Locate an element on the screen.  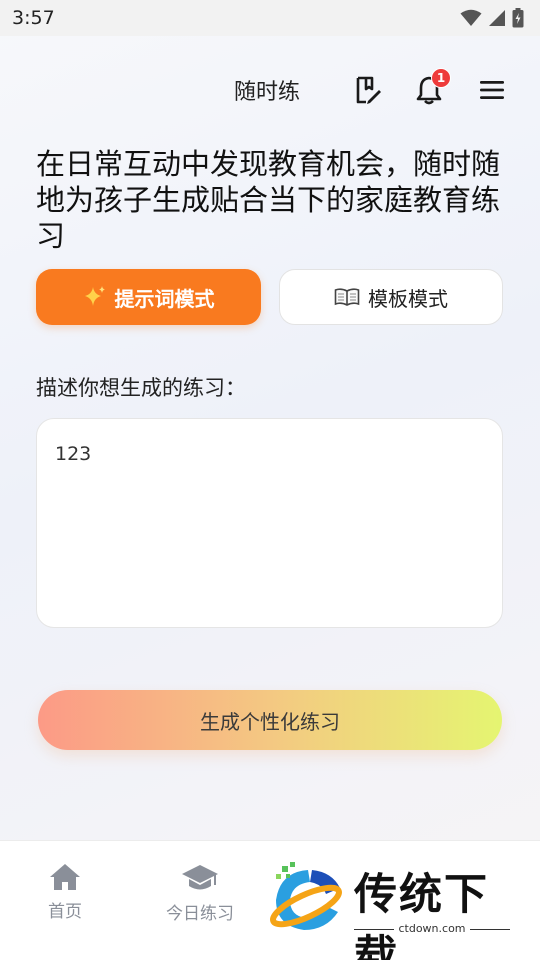
signal-icon is located at coordinates (497, 18).